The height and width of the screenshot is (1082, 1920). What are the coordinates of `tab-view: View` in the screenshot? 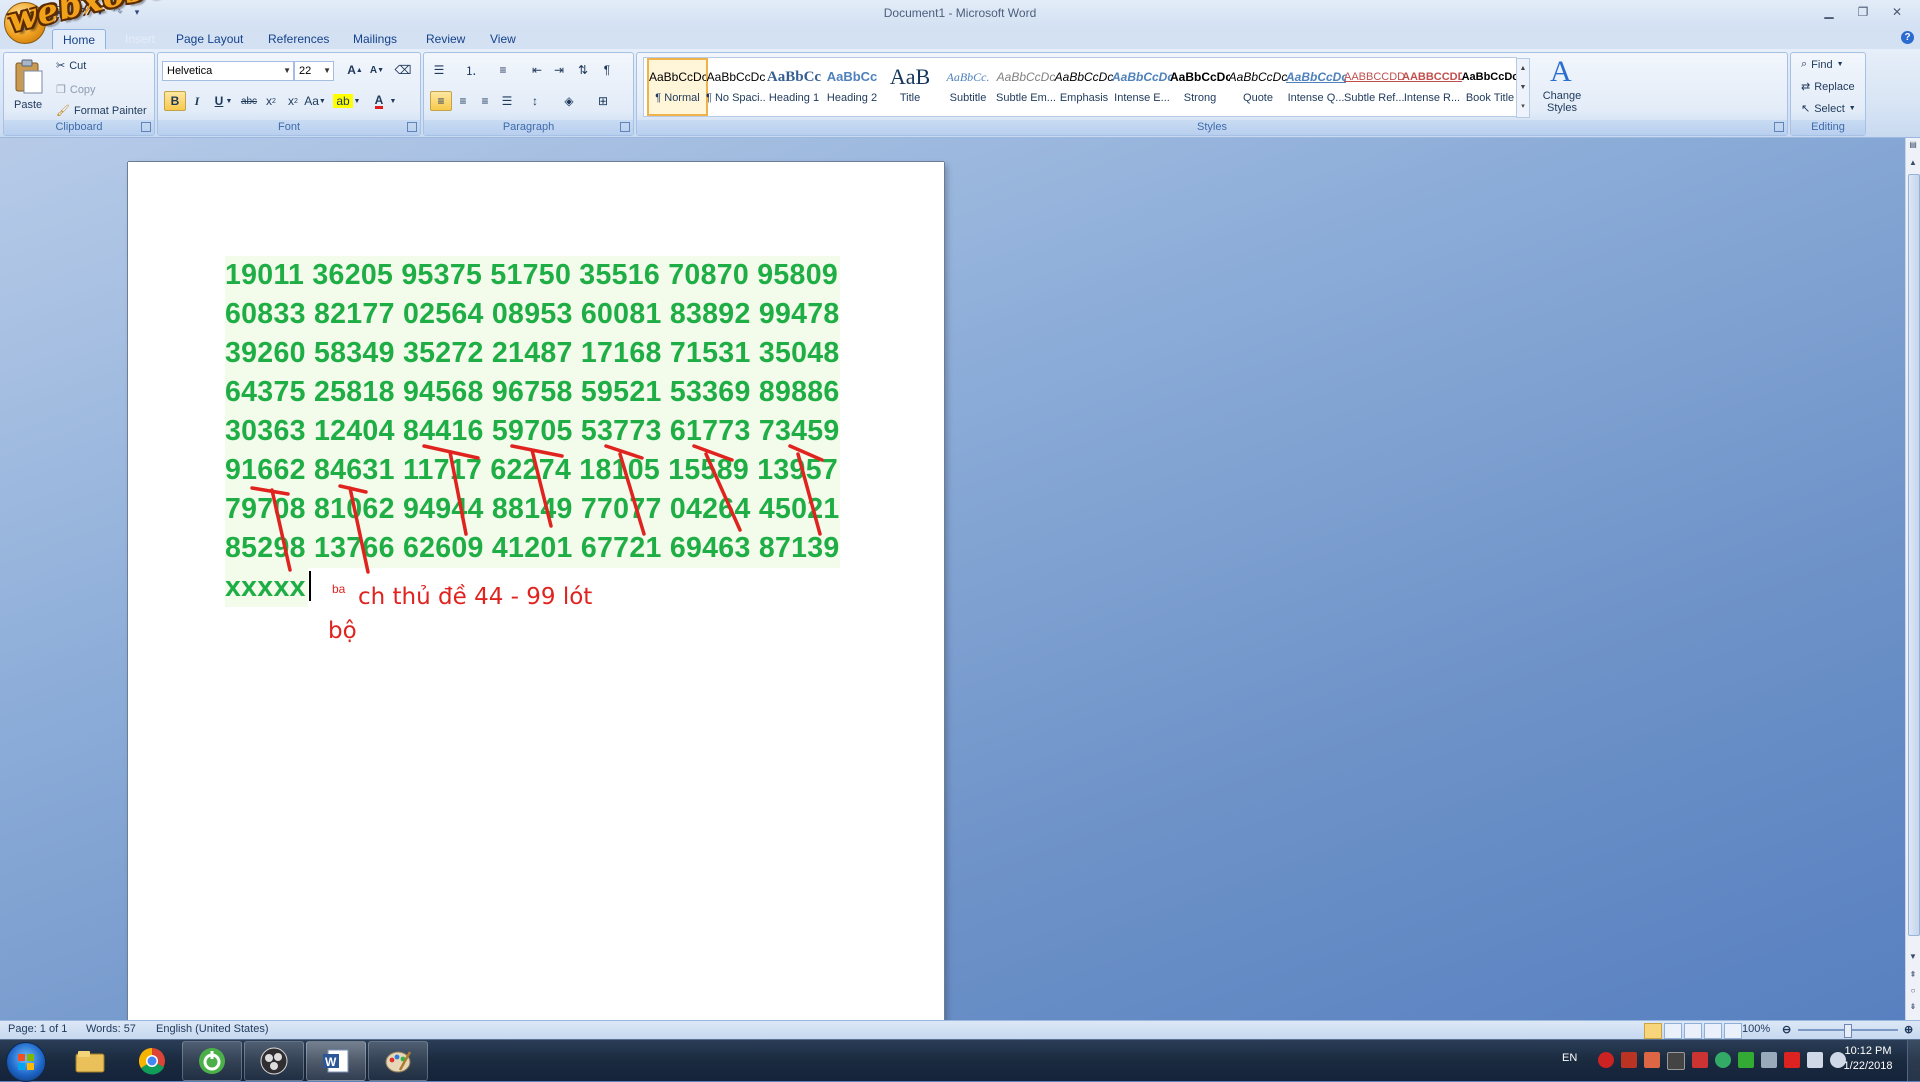 It's located at (503, 39).